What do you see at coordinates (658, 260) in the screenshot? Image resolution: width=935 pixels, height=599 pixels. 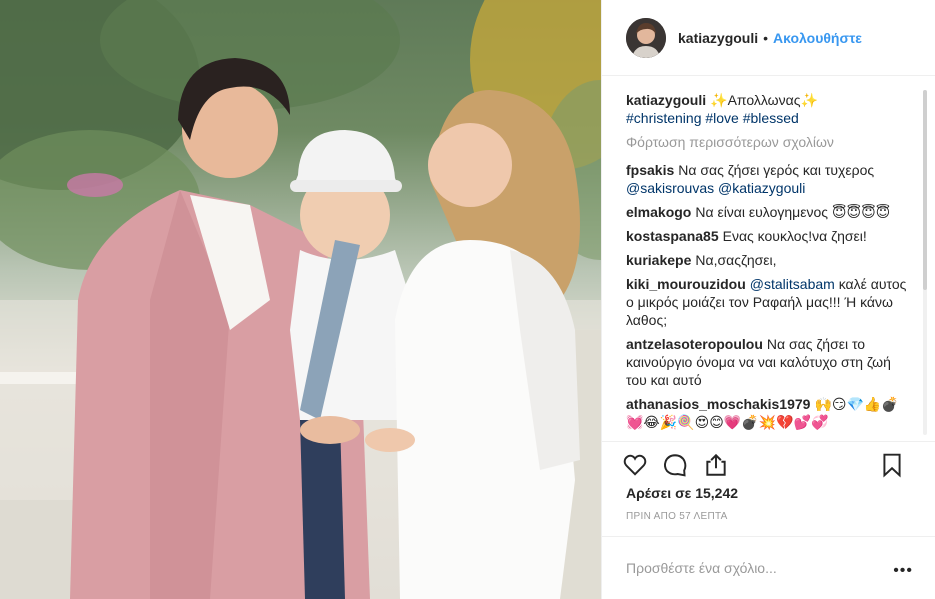 I see `comment-username: kuriakepe` at bounding box center [658, 260].